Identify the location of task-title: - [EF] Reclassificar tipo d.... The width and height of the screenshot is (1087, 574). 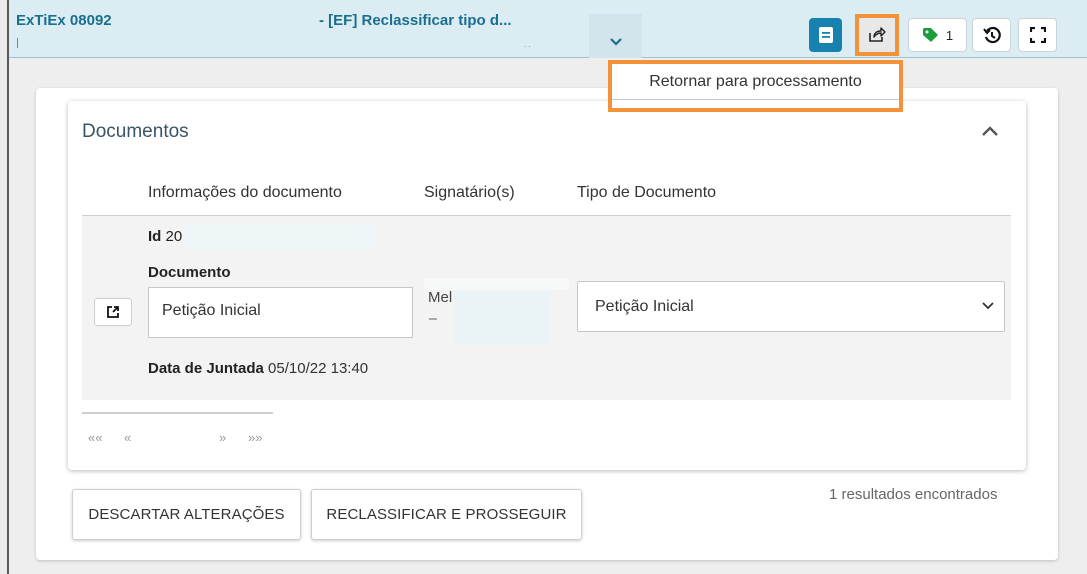
(415, 20).